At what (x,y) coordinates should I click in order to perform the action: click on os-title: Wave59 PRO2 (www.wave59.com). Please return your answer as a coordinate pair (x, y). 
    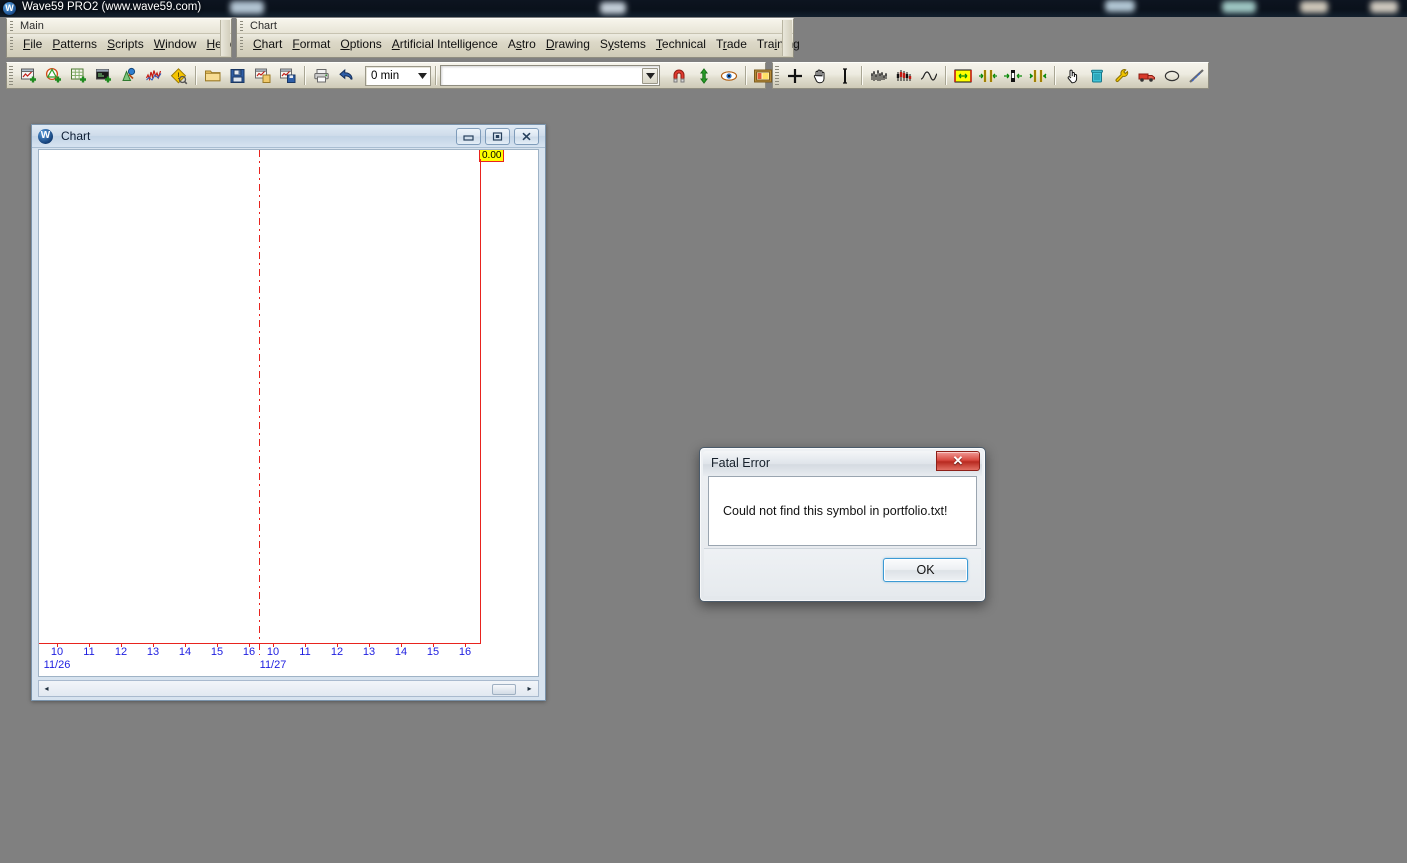
    Looking at the image, I should click on (112, 7).